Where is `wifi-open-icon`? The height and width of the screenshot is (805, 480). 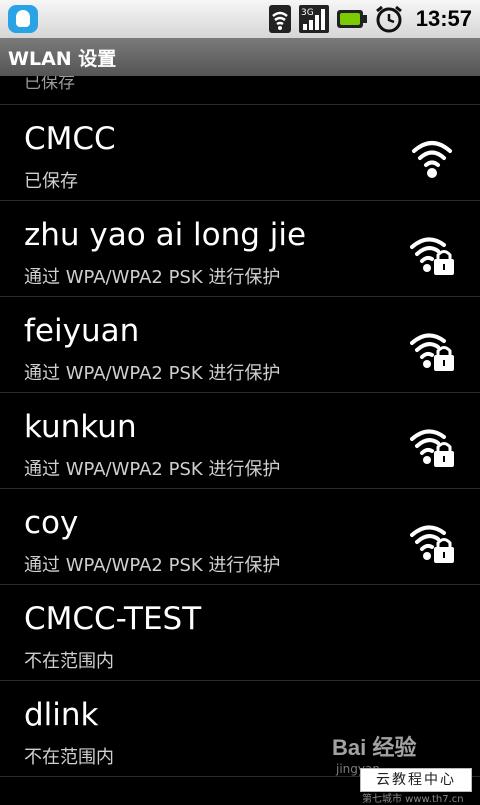
wifi-open-icon is located at coordinates (432, 159).